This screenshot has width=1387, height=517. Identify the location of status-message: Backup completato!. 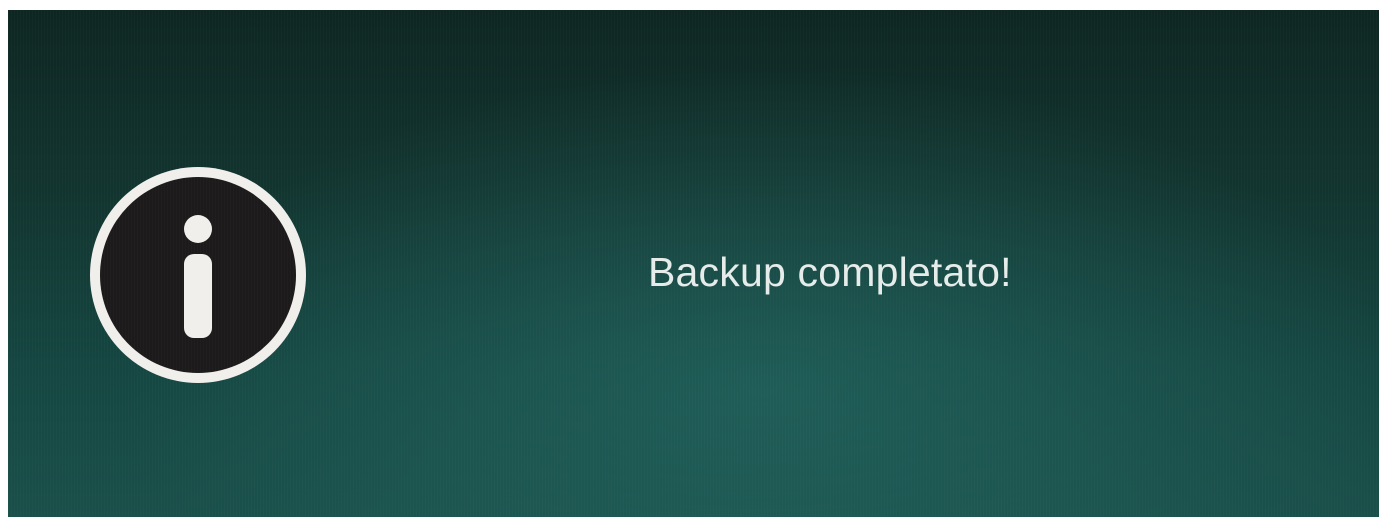
(830, 272).